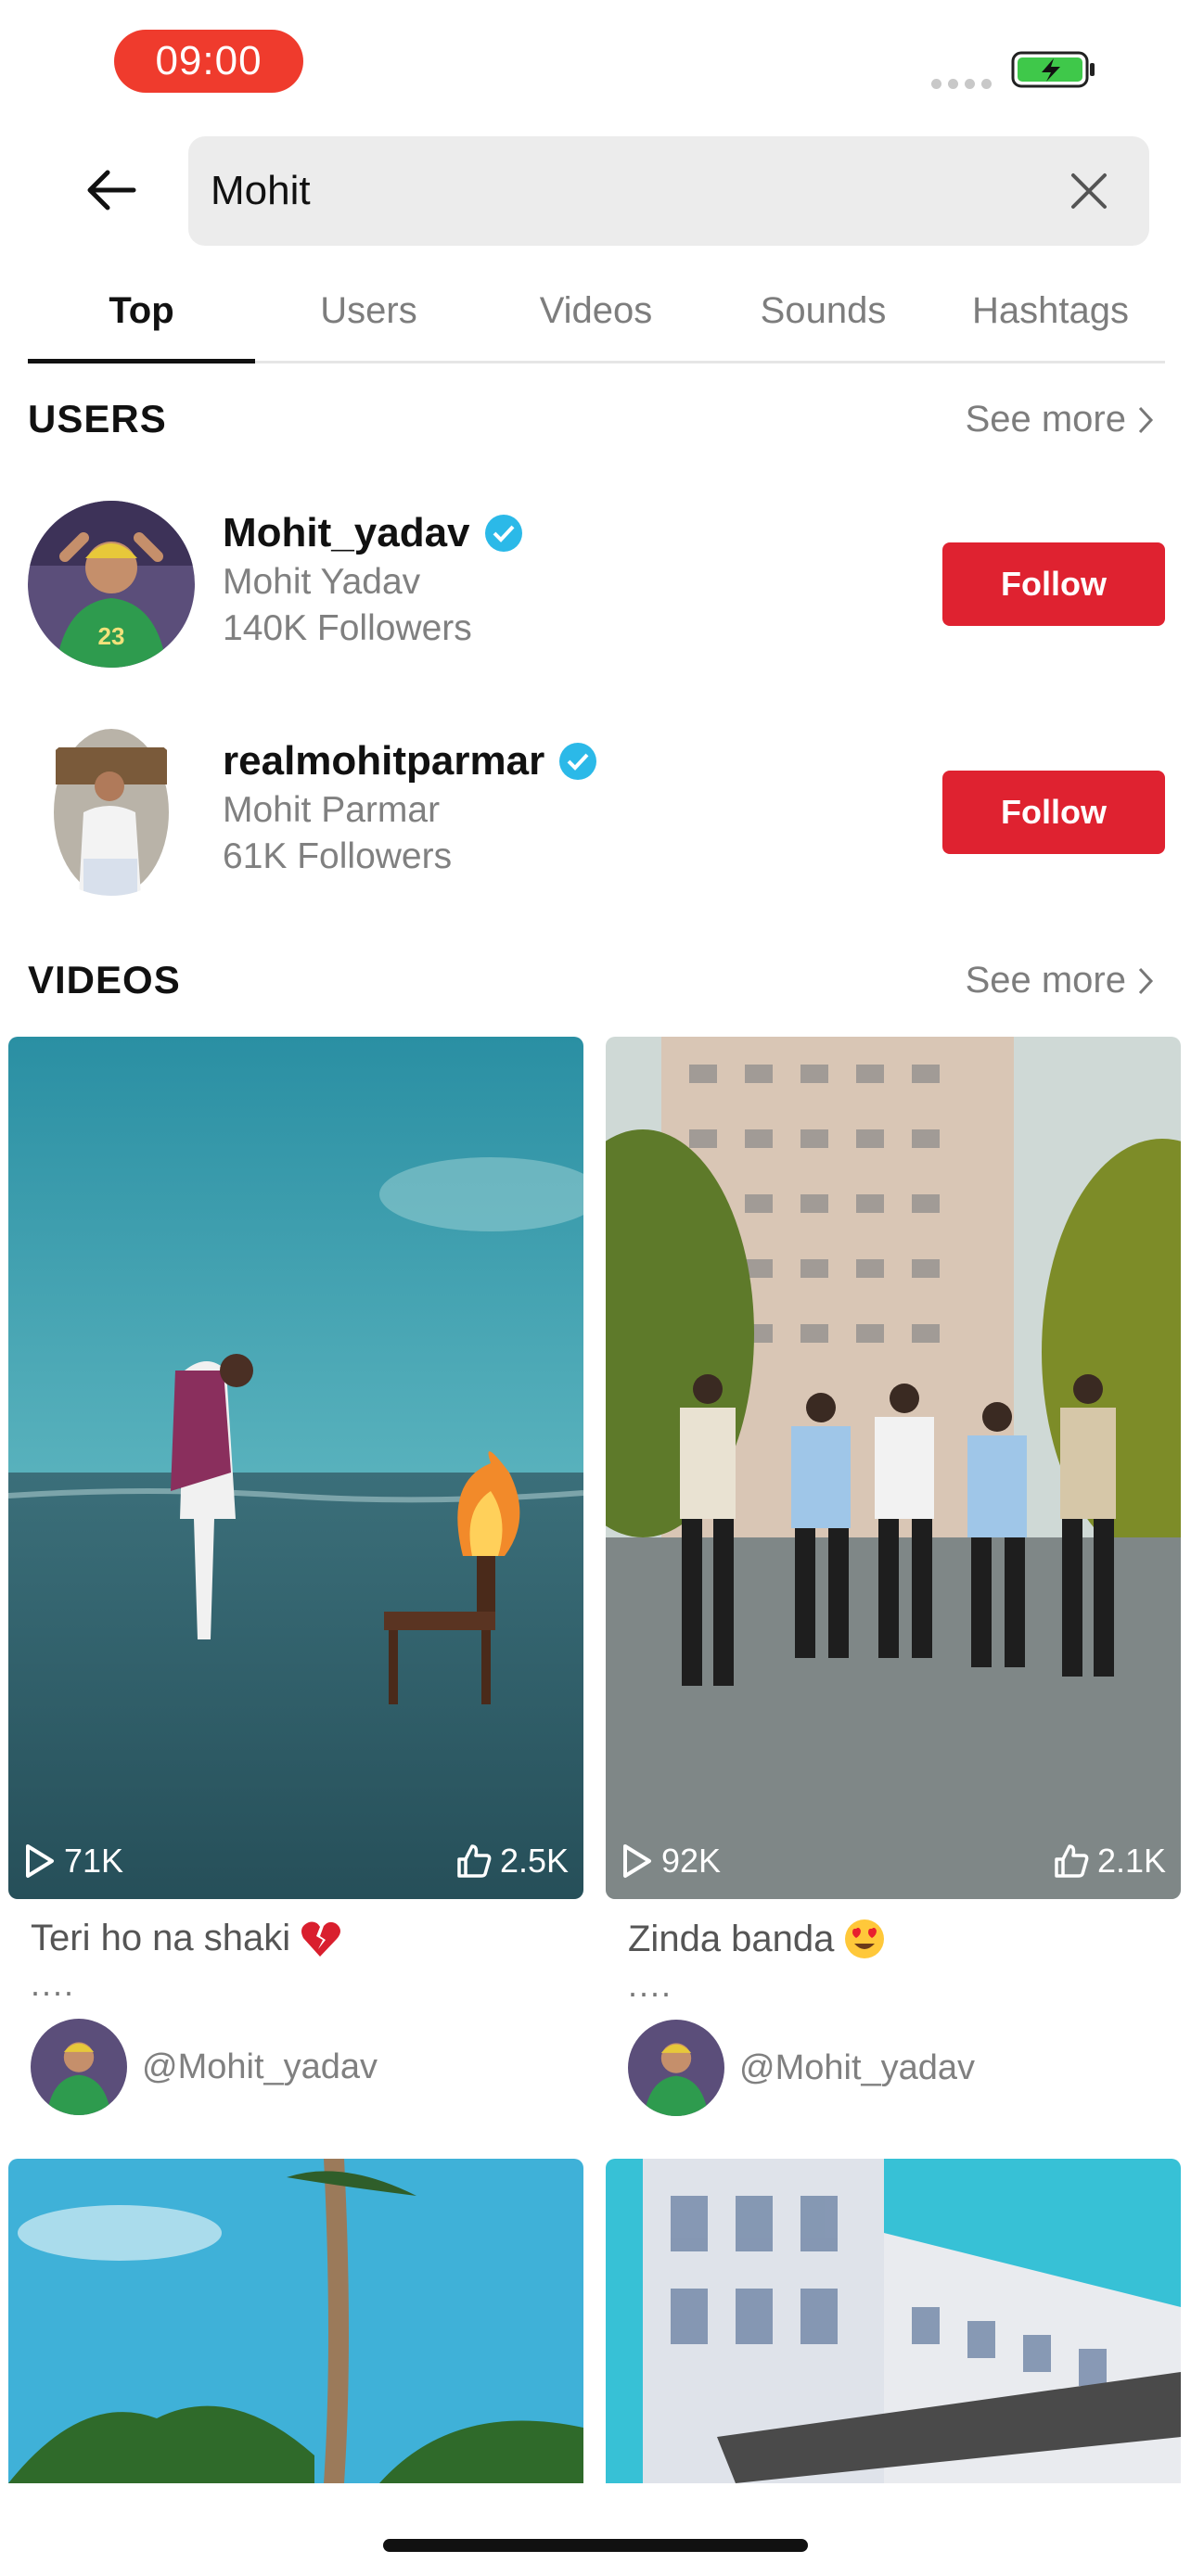  I want to click on broken-heart-icon, so click(321, 1939).